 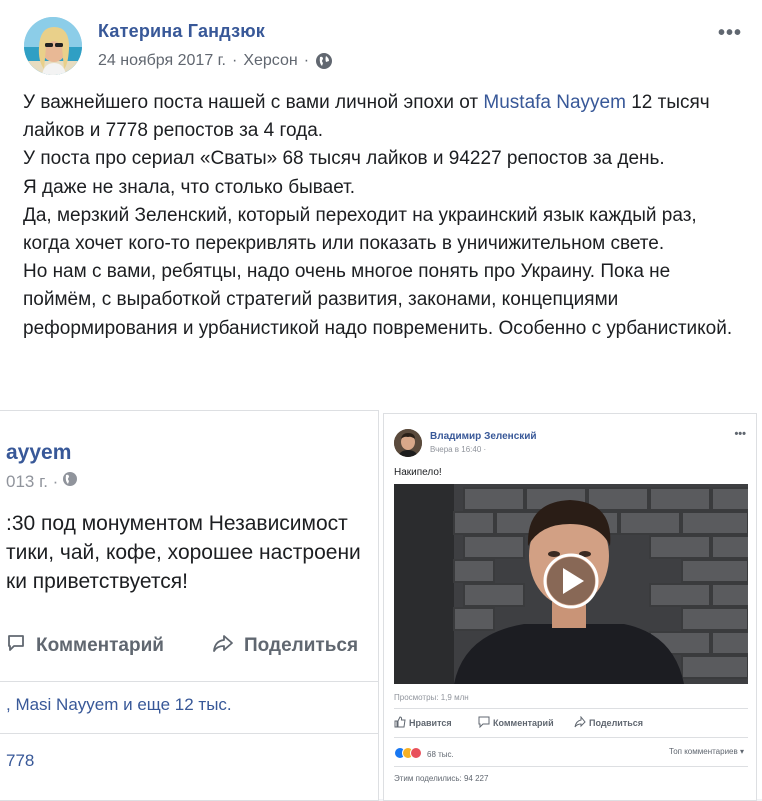 I want to click on shares-count: Этим поделились: 94 227, so click(x=441, y=778).